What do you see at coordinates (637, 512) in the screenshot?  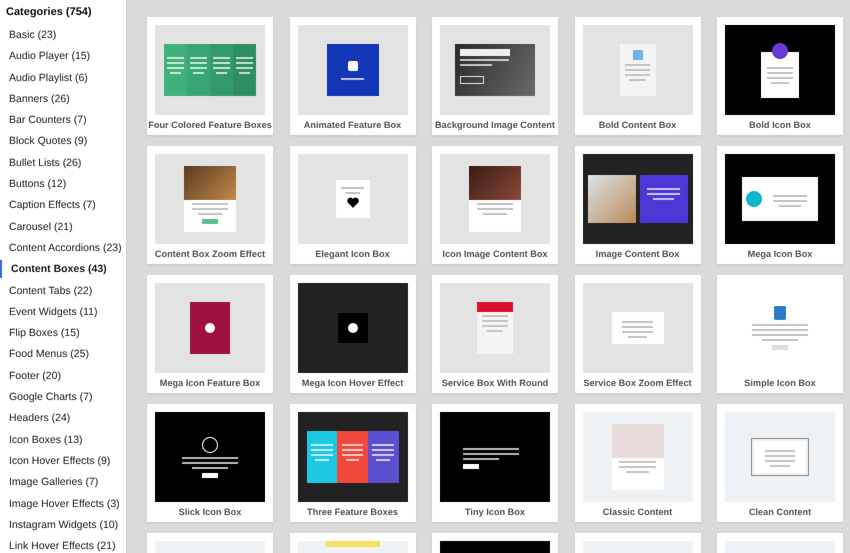 I see `template-title: Classic Content` at bounding box center [637, 512].